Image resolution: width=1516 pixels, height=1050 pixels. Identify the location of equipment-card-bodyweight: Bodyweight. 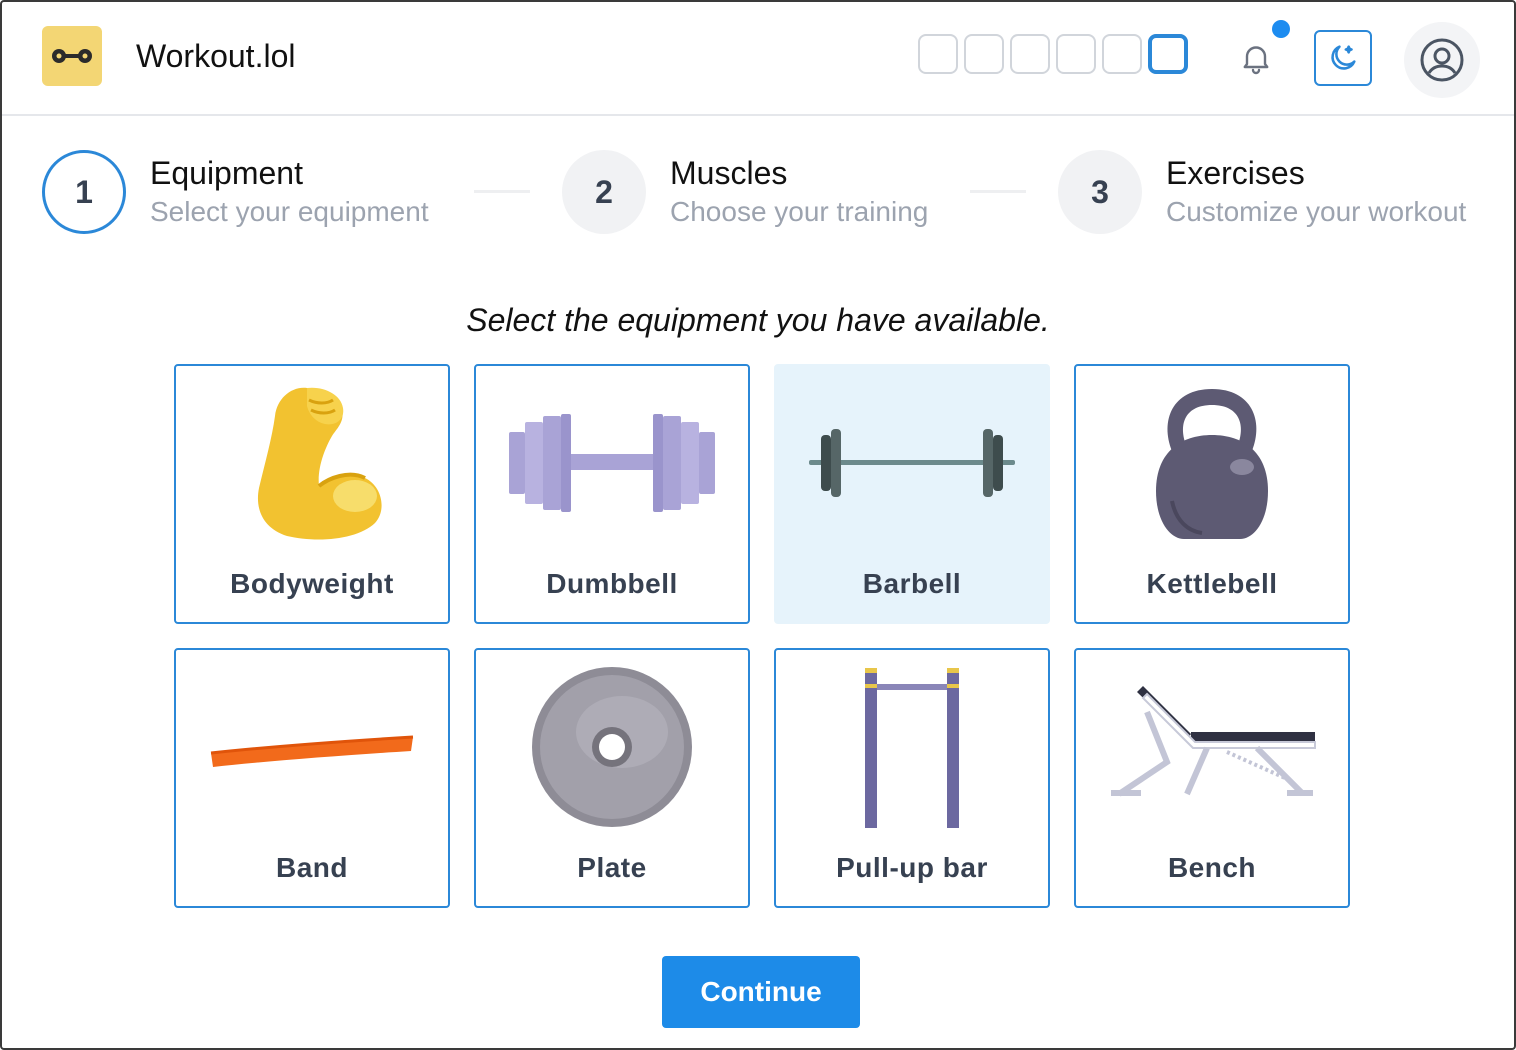
(312, 494).